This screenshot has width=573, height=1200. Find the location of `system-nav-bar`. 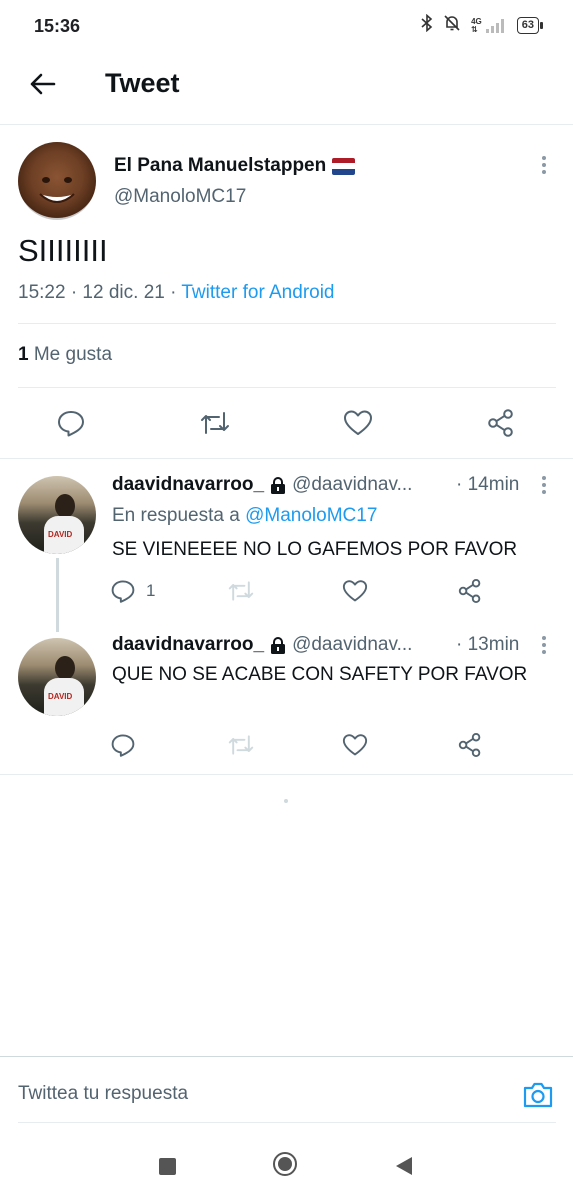

system-nav-bar is located at coordinates (286, 1167).